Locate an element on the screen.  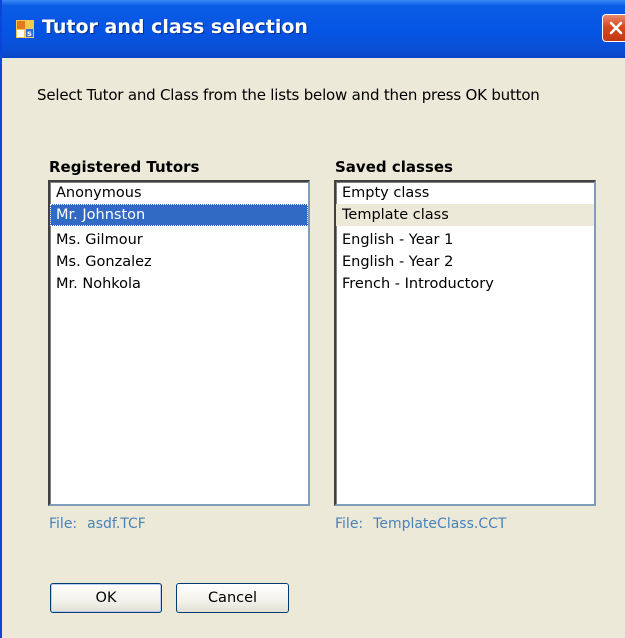
list-item: English - Year 2 is located at coordinates (465, 262).